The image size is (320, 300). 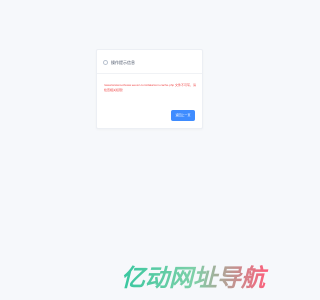 What do you see at coordinates (123, 62) in the screenshot?
I see `dialog-title: 操作提示信息` at bounding box center [123, 62].